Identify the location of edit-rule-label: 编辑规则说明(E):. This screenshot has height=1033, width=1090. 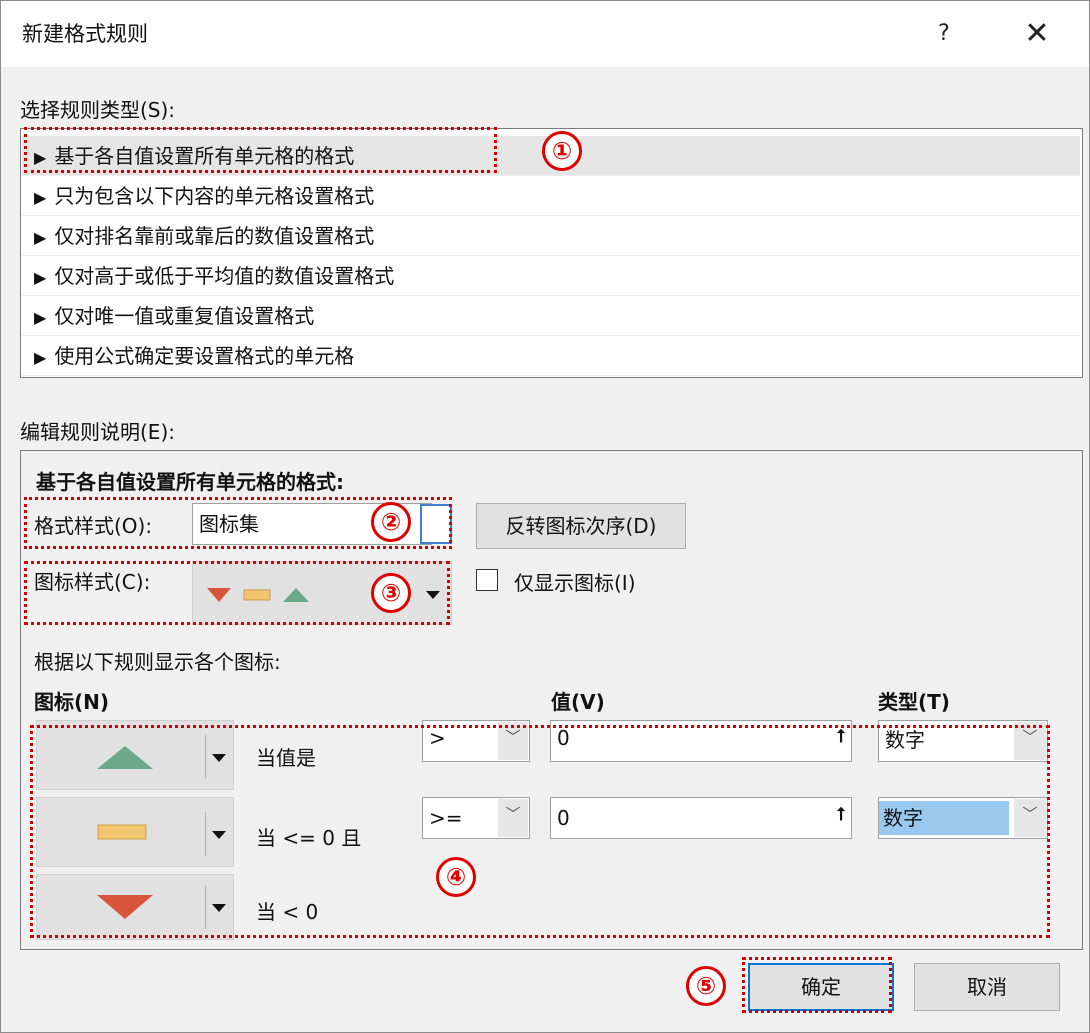
(97, 430).